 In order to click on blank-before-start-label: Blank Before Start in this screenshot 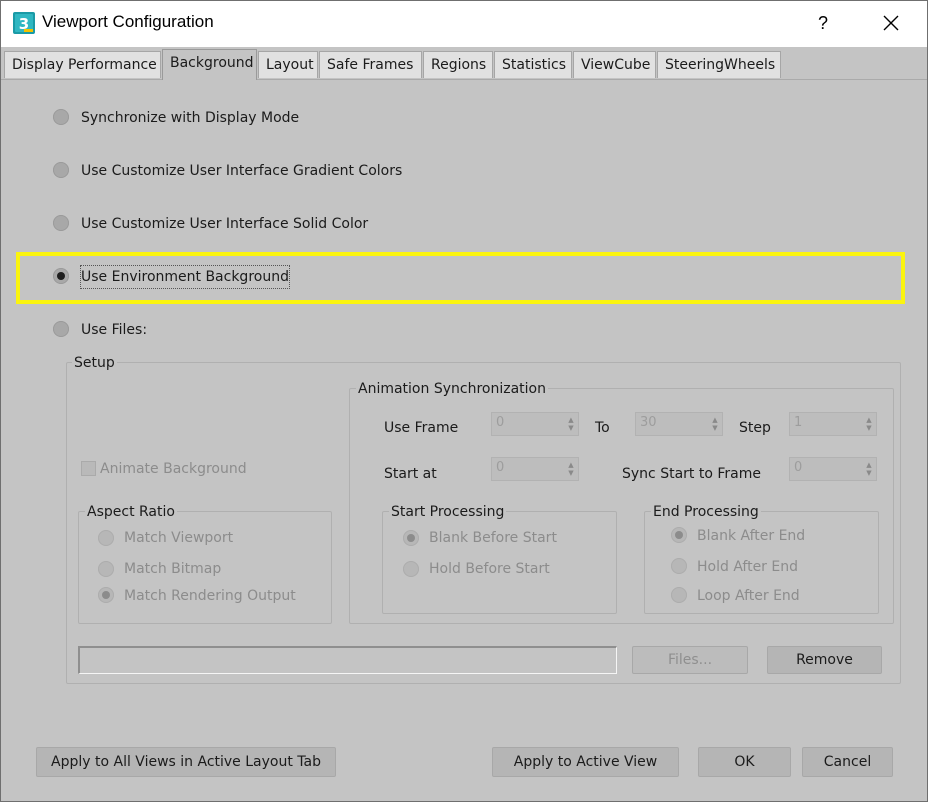, I will do `click(493, 538)`.